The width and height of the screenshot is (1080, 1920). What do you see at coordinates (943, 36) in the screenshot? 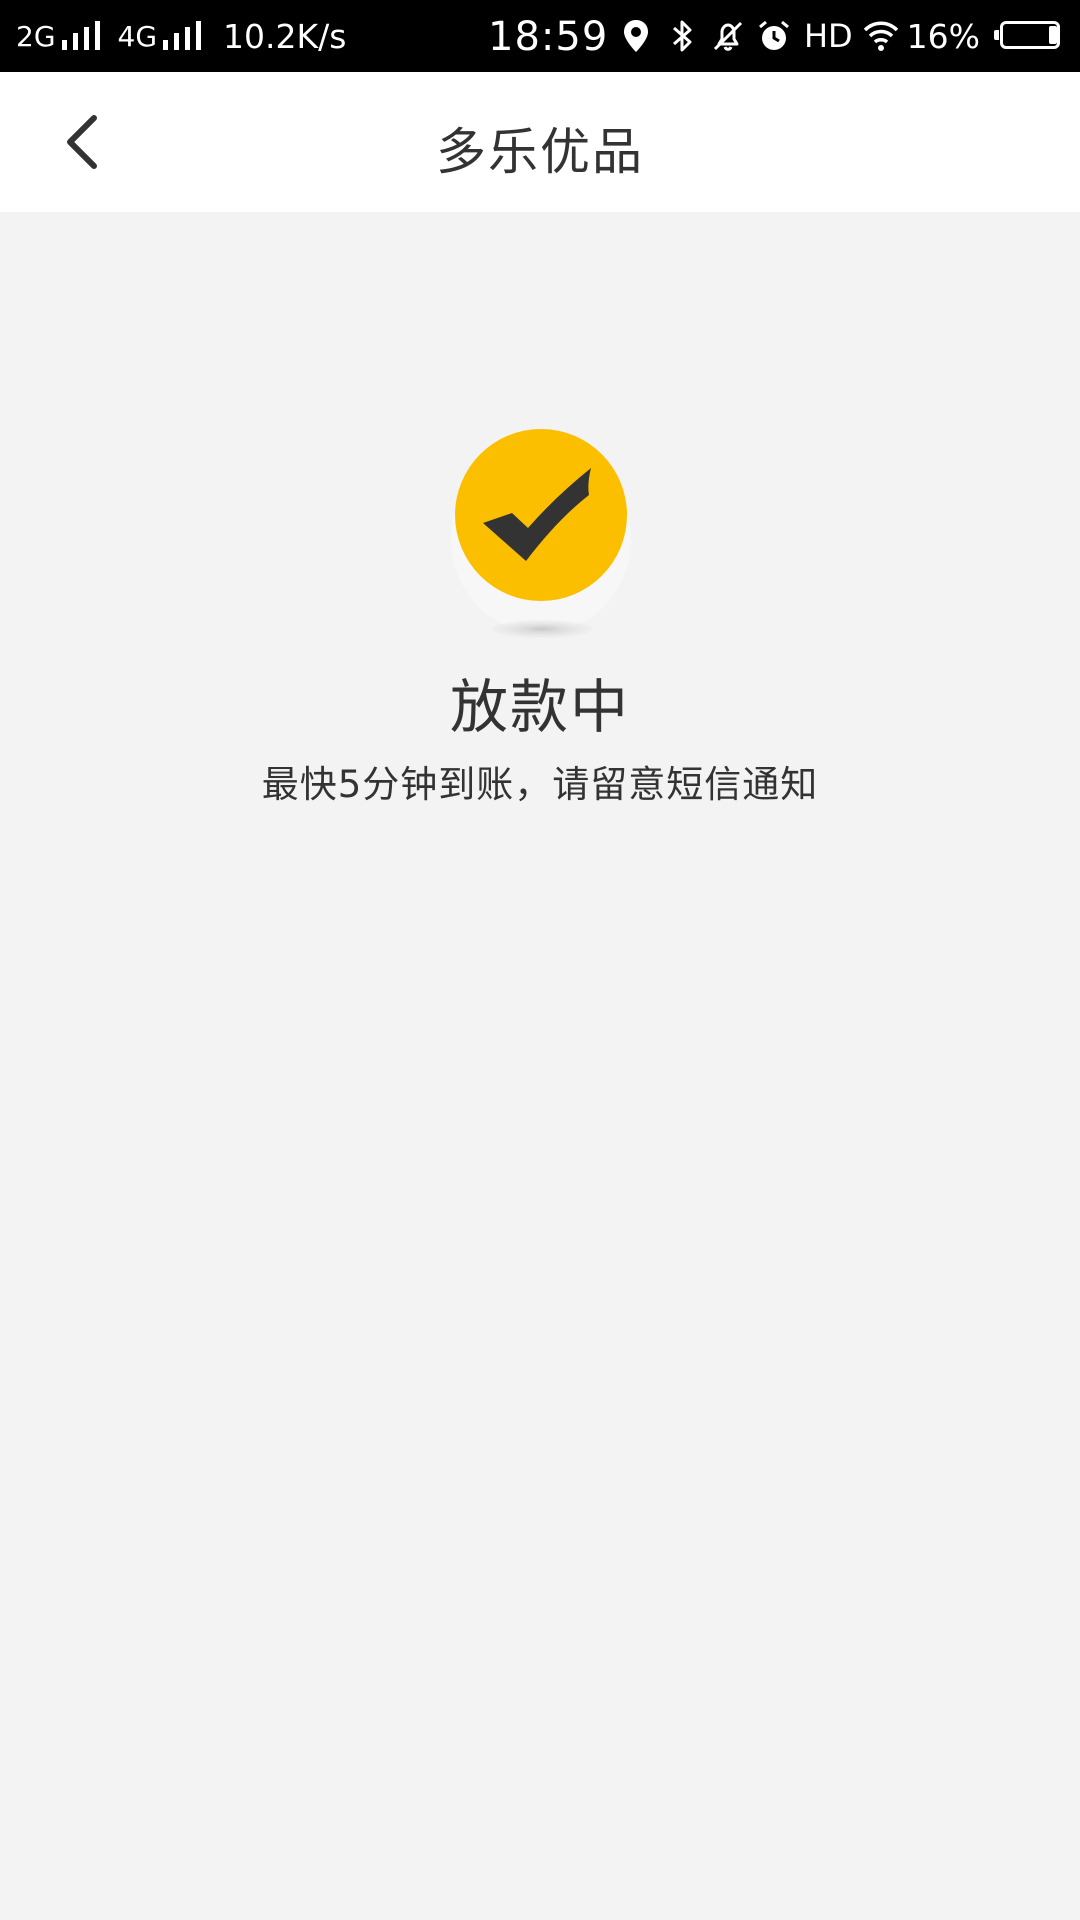
I see `battery-percent: 16%` at bounding box center [943, 36].